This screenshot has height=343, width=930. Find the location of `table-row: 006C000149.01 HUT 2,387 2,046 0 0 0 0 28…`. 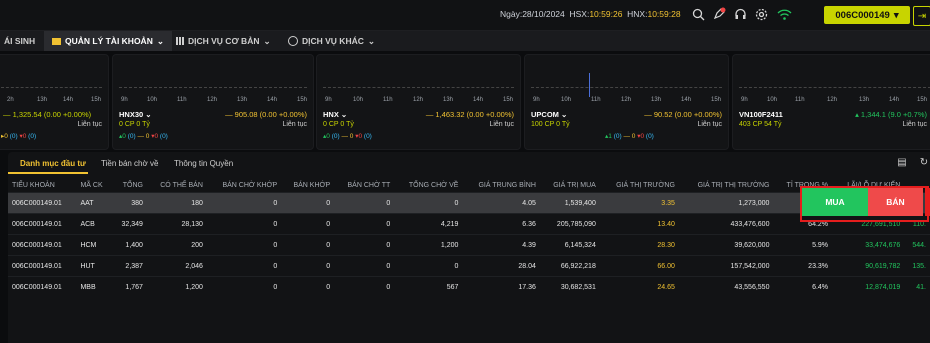

table-row: 006C000149.01 HUT 2,387 2,046 0 0 0 0 28… is located at coordinates (469, 266).